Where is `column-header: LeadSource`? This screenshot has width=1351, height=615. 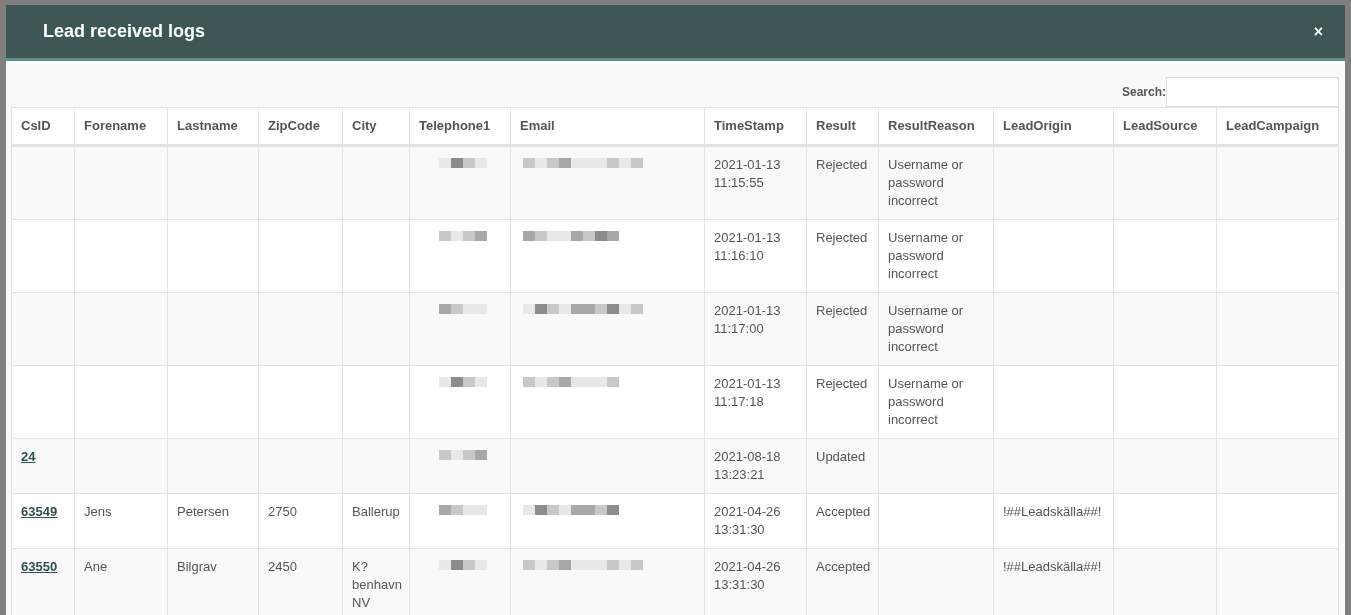
column-header: LeadSource is located at coordinates (1165, 126).